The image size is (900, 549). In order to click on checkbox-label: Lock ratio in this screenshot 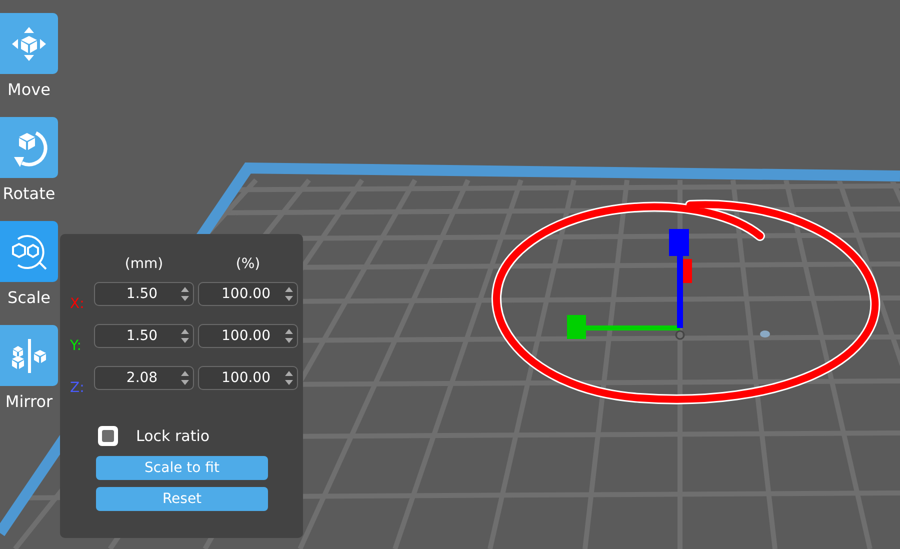, I will do `click(173, 436)`.